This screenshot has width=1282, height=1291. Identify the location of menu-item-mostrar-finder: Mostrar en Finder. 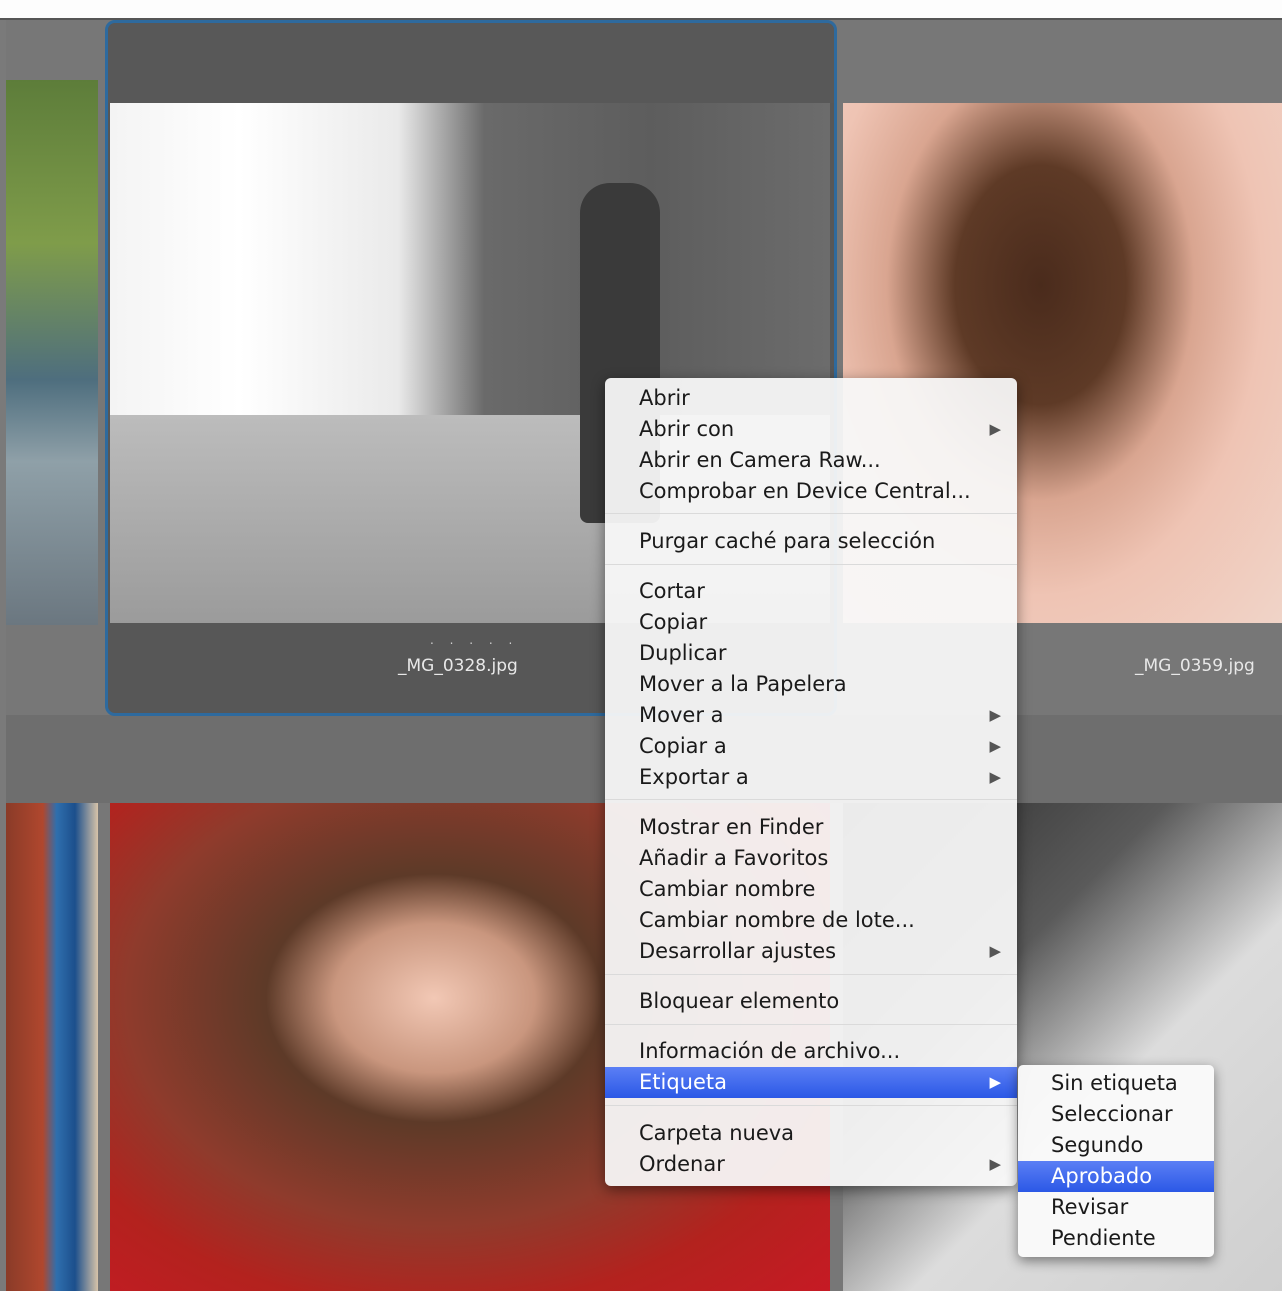
(811, 827).